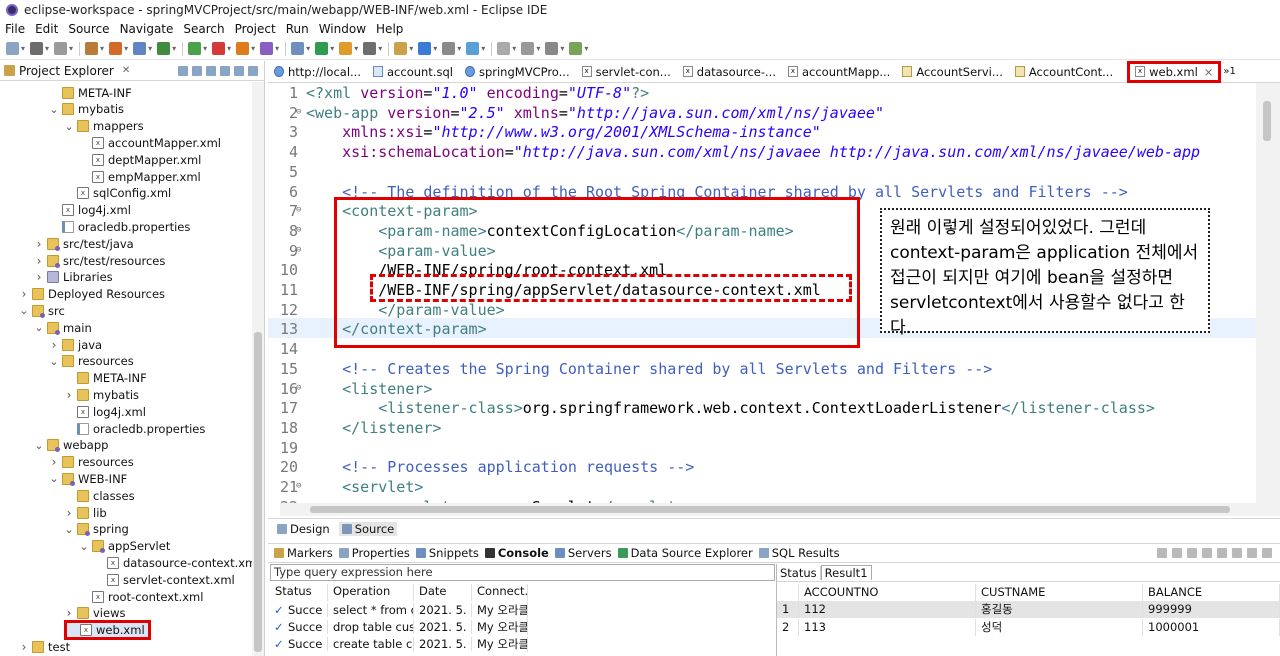 The height and width of the screenshot is (656, 1280). Describe the element at coordinates (1028, 627) in the screenshot. I see `result-row: 2 113 성덕 1000001` at that location.